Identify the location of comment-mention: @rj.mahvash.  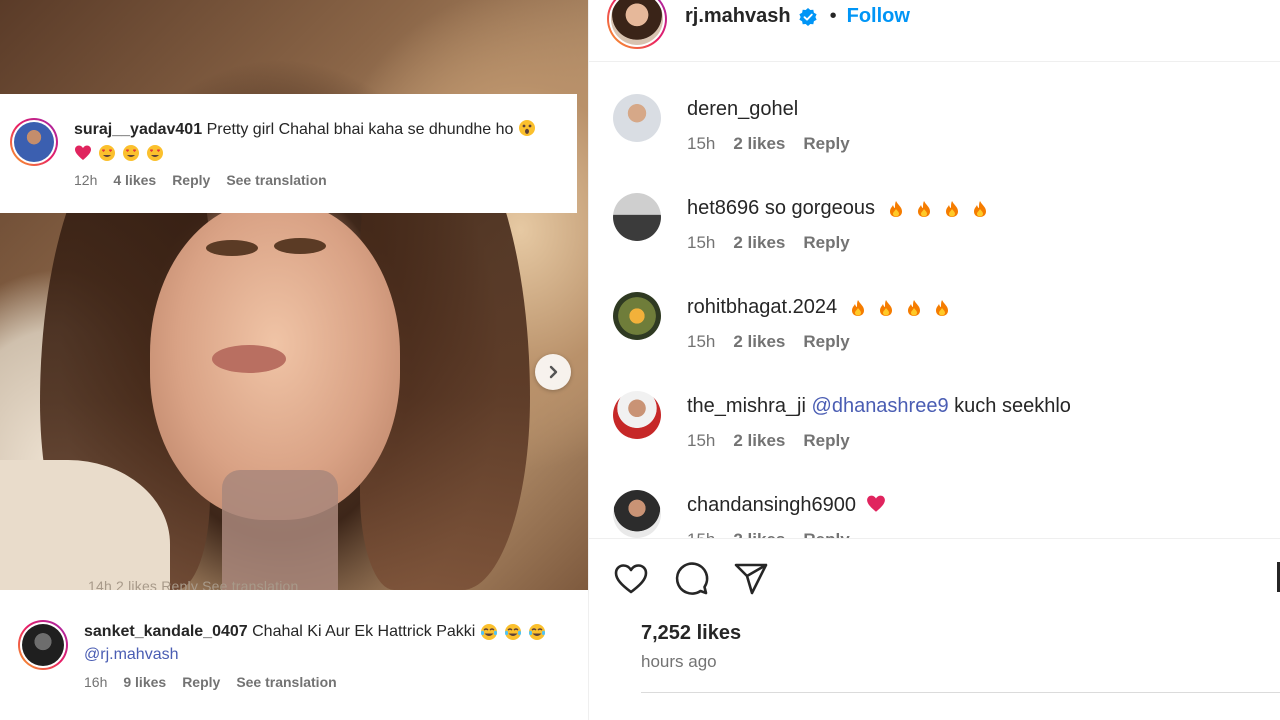
(131, 654).